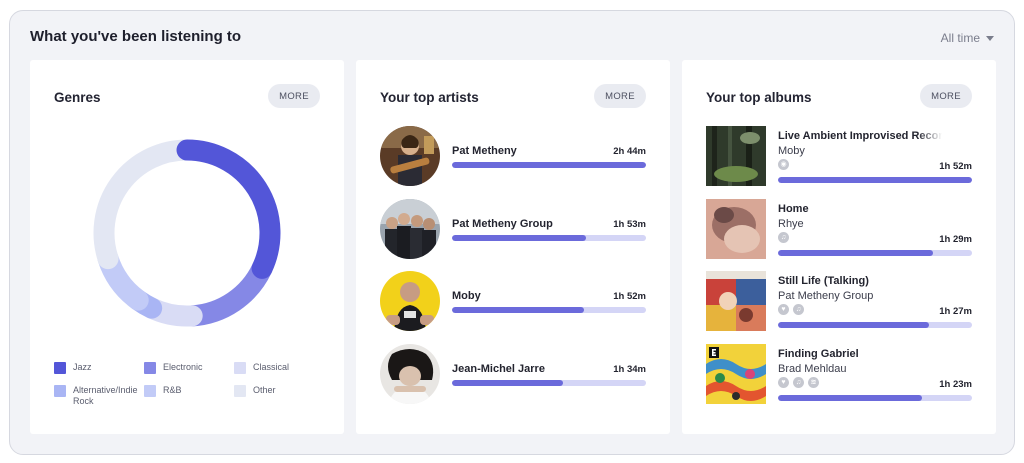 Image resolution: width=1024 pixels, height=463 pixels. What do you see at coordinates (228, 209) in the screenshot?
I see `donut-slice-jazz` at bounding box center [228, 209].